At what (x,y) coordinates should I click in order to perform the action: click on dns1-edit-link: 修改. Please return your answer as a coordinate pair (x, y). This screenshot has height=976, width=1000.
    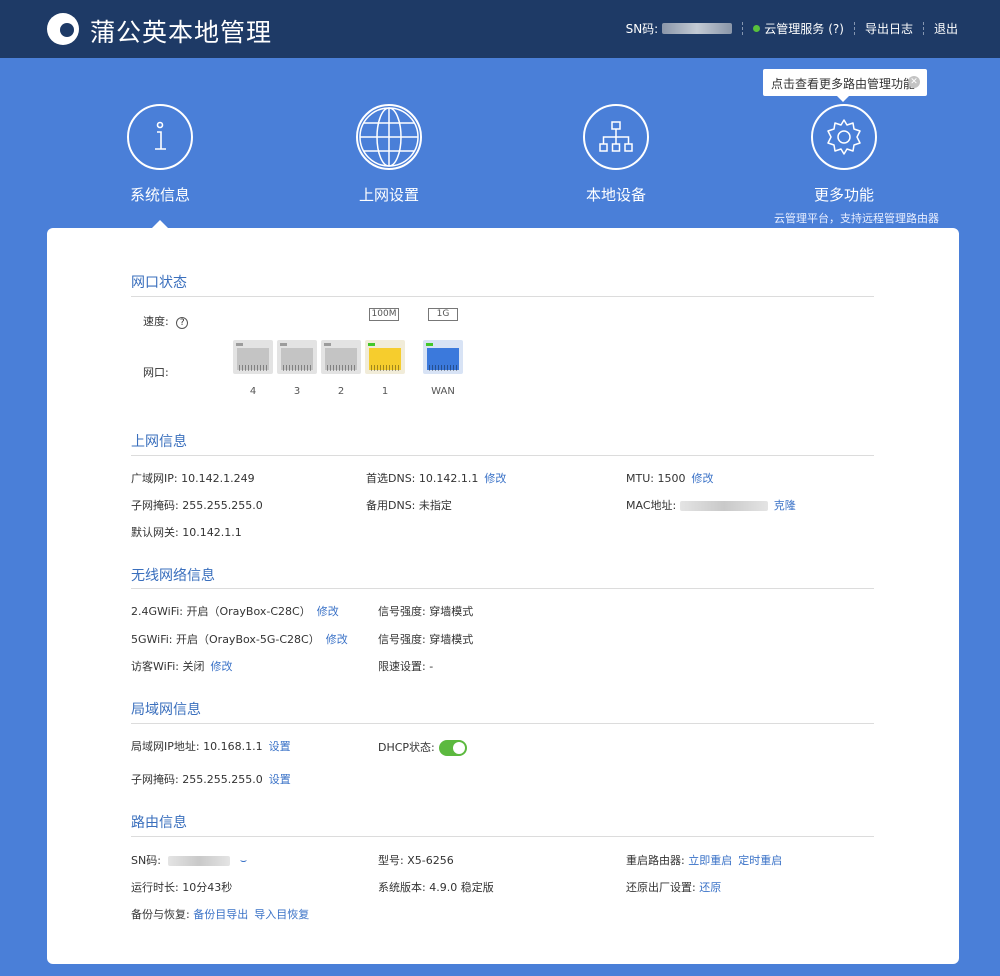
    Looking at the image, I should click on (495, 478).